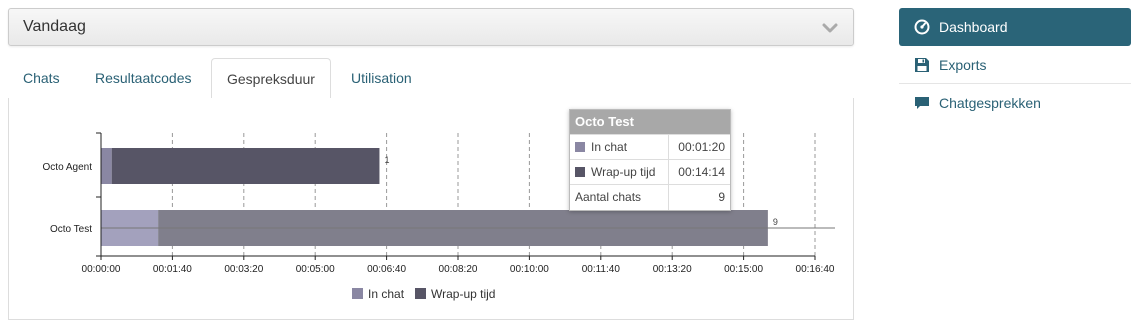 The height and width of the screenshot is (327, 1148). I want to click on tooltip-title: Octo Test, so click(650, 122).